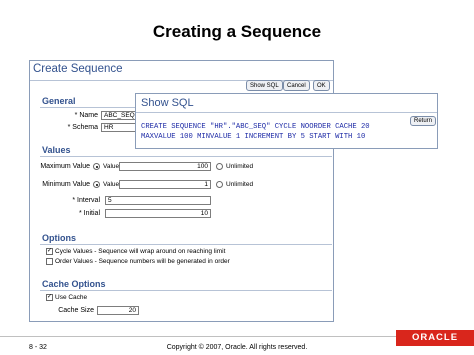 The height and width of the screenshot is (355, 474). I want to click on cycle-values-checkbox: ✓, so click(49, 251).